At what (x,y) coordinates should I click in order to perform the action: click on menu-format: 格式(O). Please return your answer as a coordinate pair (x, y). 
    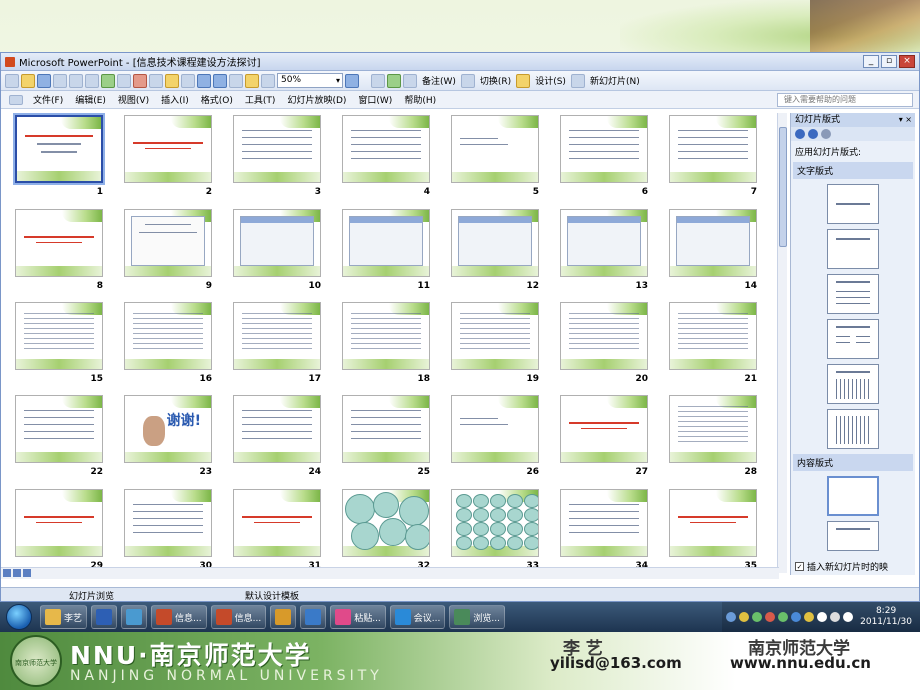
    Looking at the image, I should click on (217, 99).